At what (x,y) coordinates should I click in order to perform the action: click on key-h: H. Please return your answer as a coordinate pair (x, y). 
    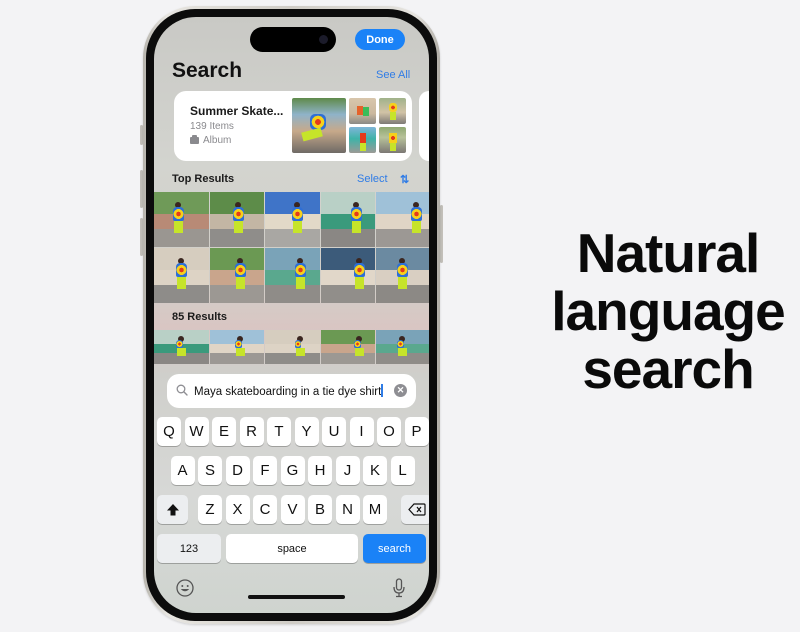
    Looking at the image, I should click on (320, 470).